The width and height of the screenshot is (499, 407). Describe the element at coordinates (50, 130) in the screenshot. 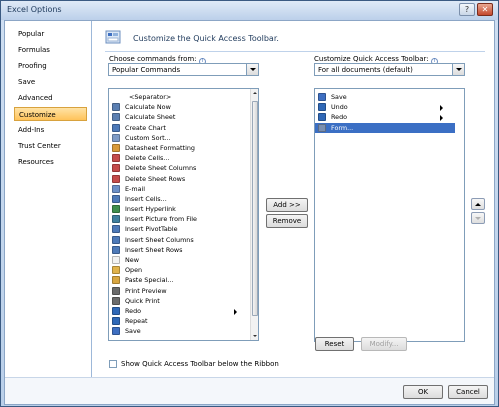

I see `nav-item-add-ins: Add-Ins` at that location.